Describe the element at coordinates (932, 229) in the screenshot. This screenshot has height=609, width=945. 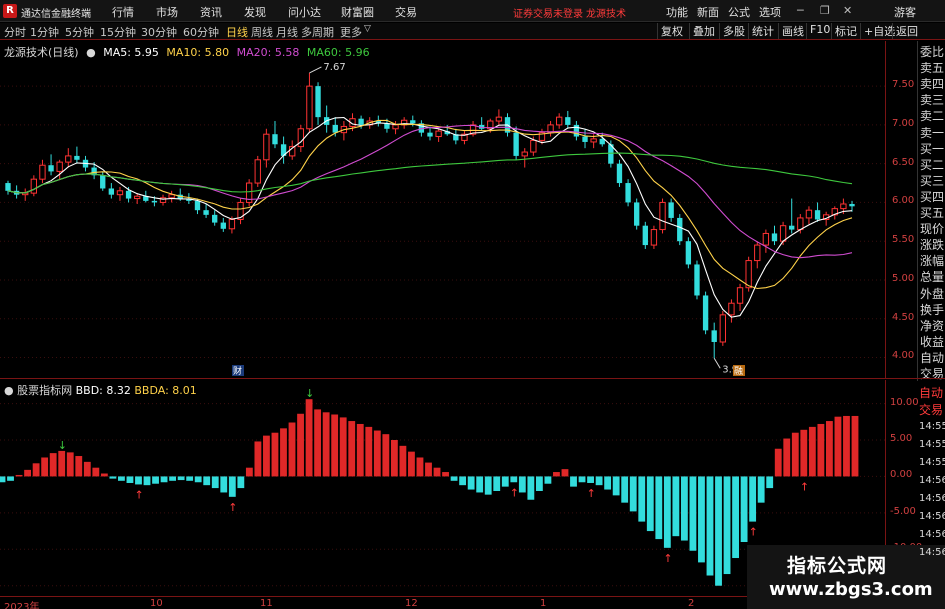
I see `info-label: 现价` at that location.